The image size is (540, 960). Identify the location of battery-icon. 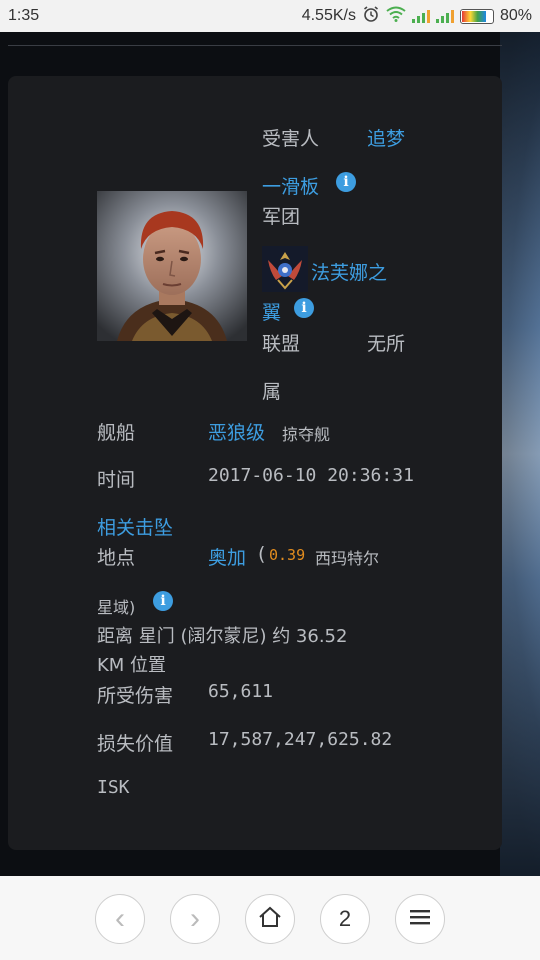
(476, 16).